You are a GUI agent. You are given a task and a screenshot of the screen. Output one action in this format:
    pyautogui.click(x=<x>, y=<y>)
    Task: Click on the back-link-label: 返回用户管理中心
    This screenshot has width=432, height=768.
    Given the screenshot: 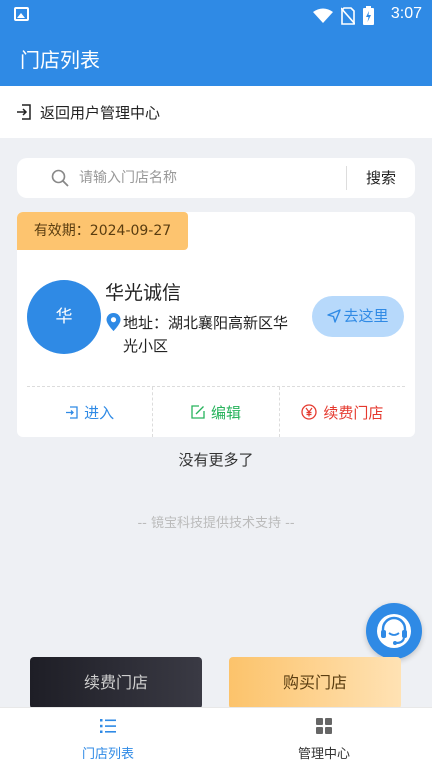 What is the action you would take?
    pyautogui.click(x=100, y=113)
    